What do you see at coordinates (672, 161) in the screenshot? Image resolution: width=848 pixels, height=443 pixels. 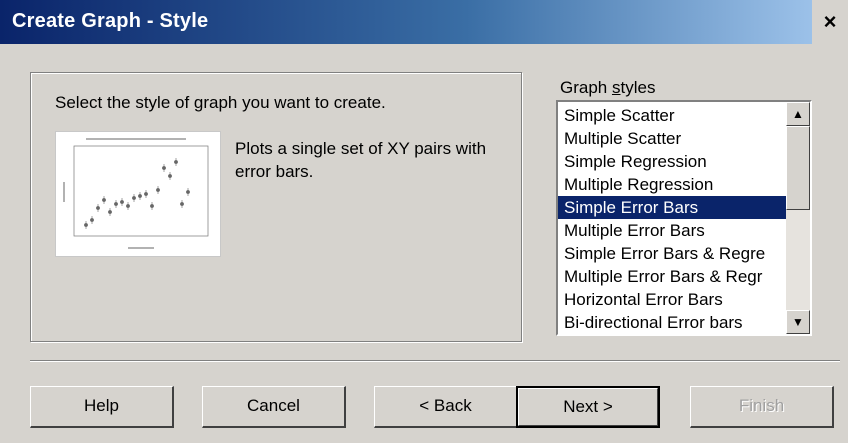 I see `list-item-simple-regression: Simple Regression` at bounding box center [672, 161].